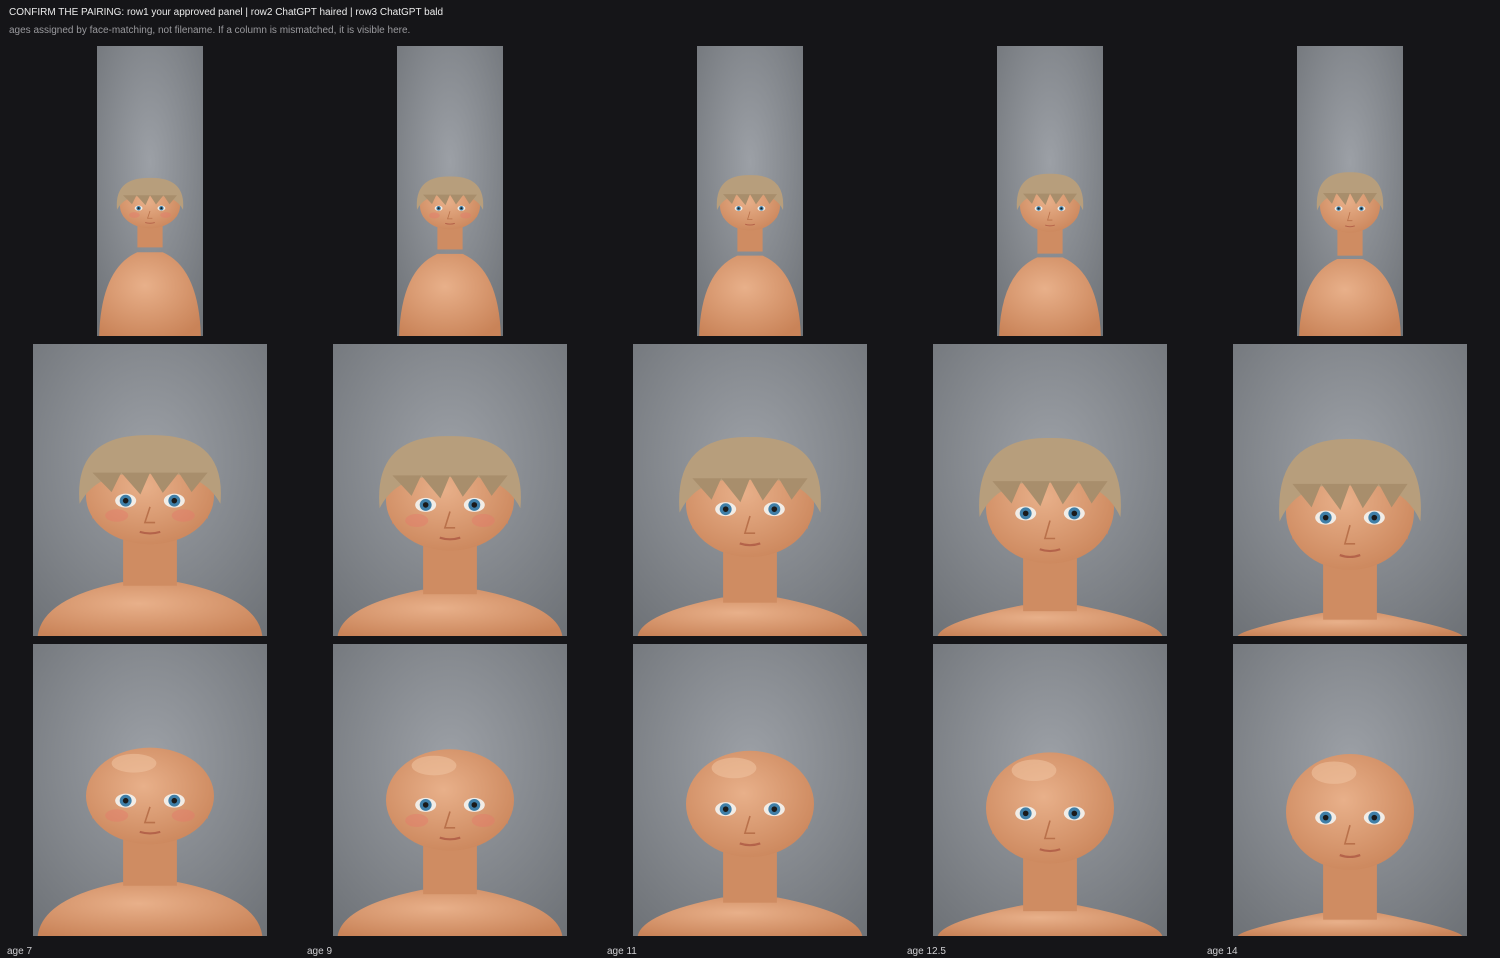 This screenshot has width=1500, height=958. I want to click on age-label: age 9, so click(320, 951).